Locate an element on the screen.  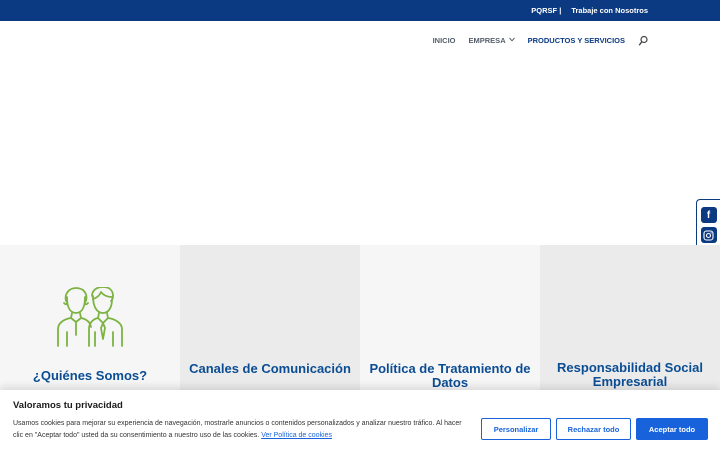
facebook-icon: f is located at coordinates (708, 215).